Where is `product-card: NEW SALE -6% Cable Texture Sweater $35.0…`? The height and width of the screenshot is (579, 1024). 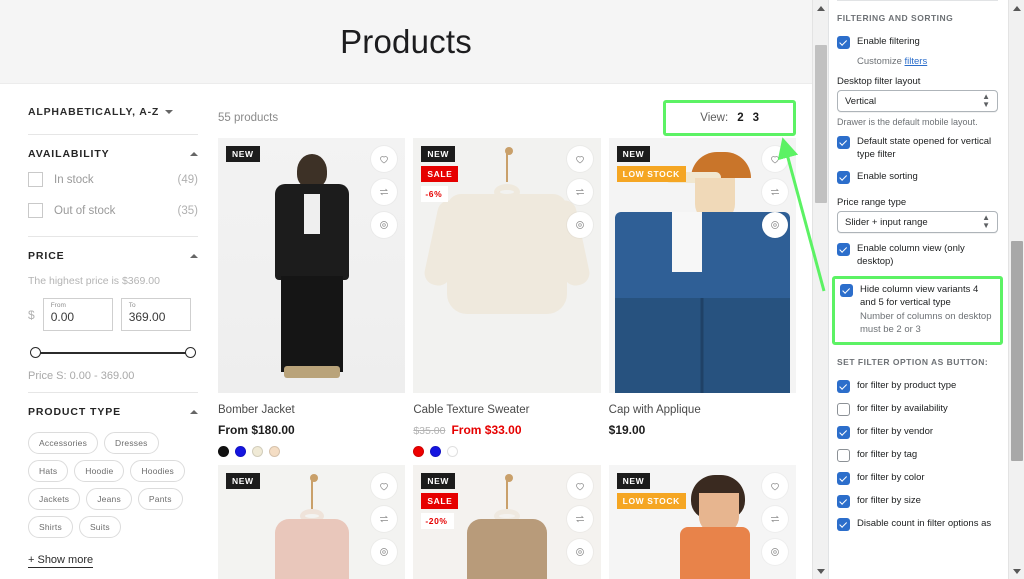 product-card: NEW SALE -6% Cable Texture Sweater $35.0… is located at coordinates (507, 297).